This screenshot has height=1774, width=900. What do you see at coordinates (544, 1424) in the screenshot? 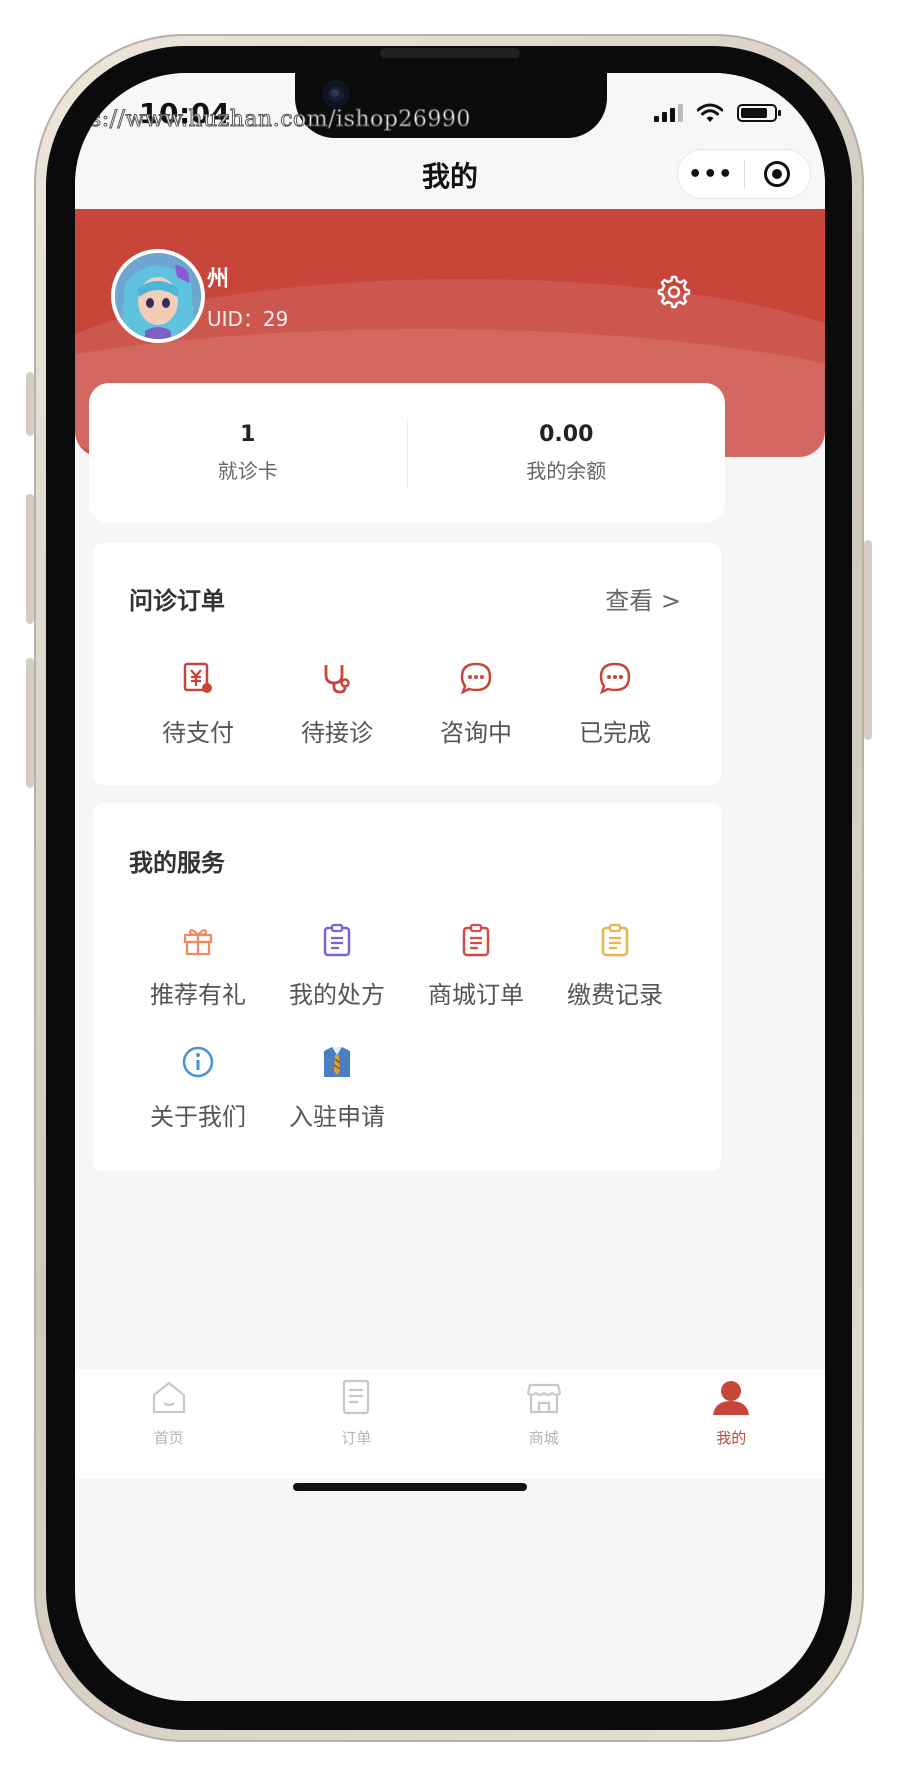
I see `tab-mall: 商城` at bounding box center [544, 1424].